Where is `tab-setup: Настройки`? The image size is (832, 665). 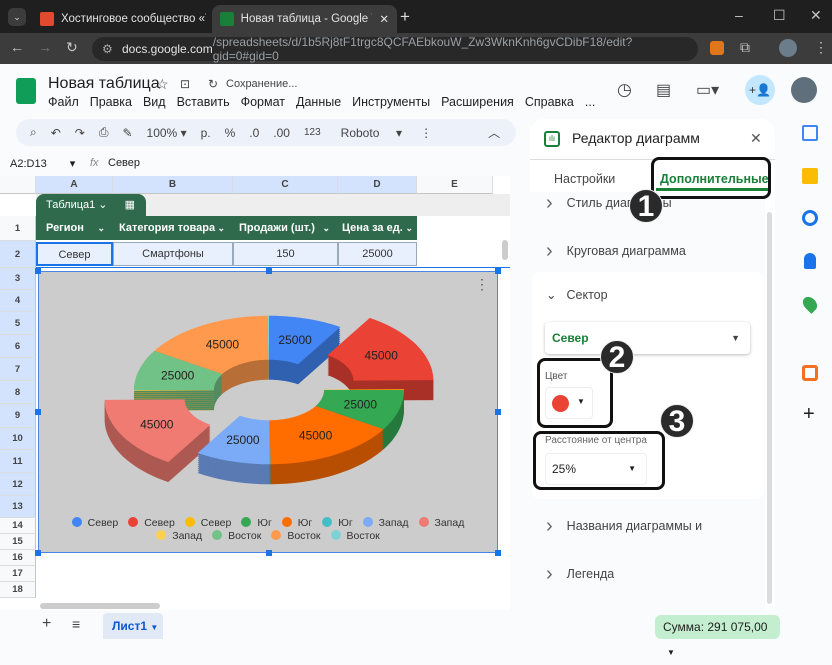 tab-setup: Настройки is located at coordinates (584, 179).